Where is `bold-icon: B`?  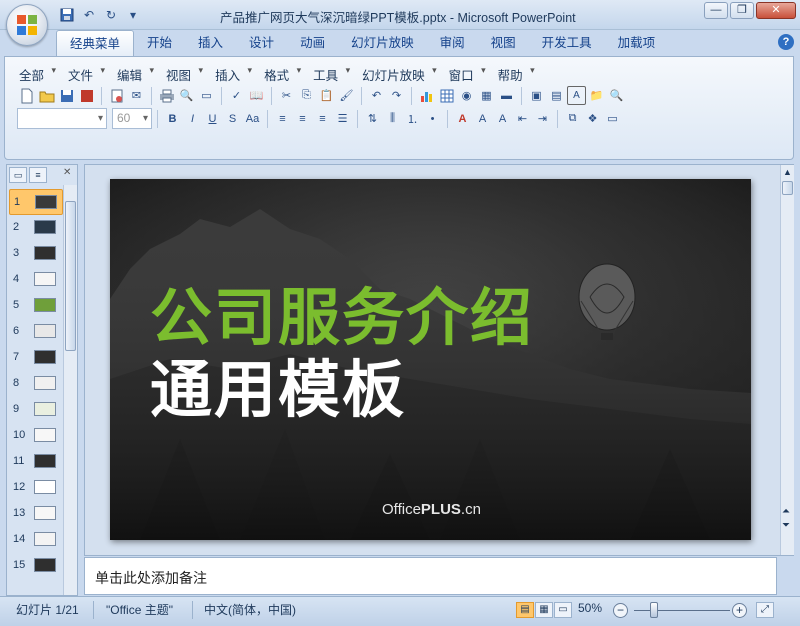 bold-icon: B is located at coordinates (172, 118).